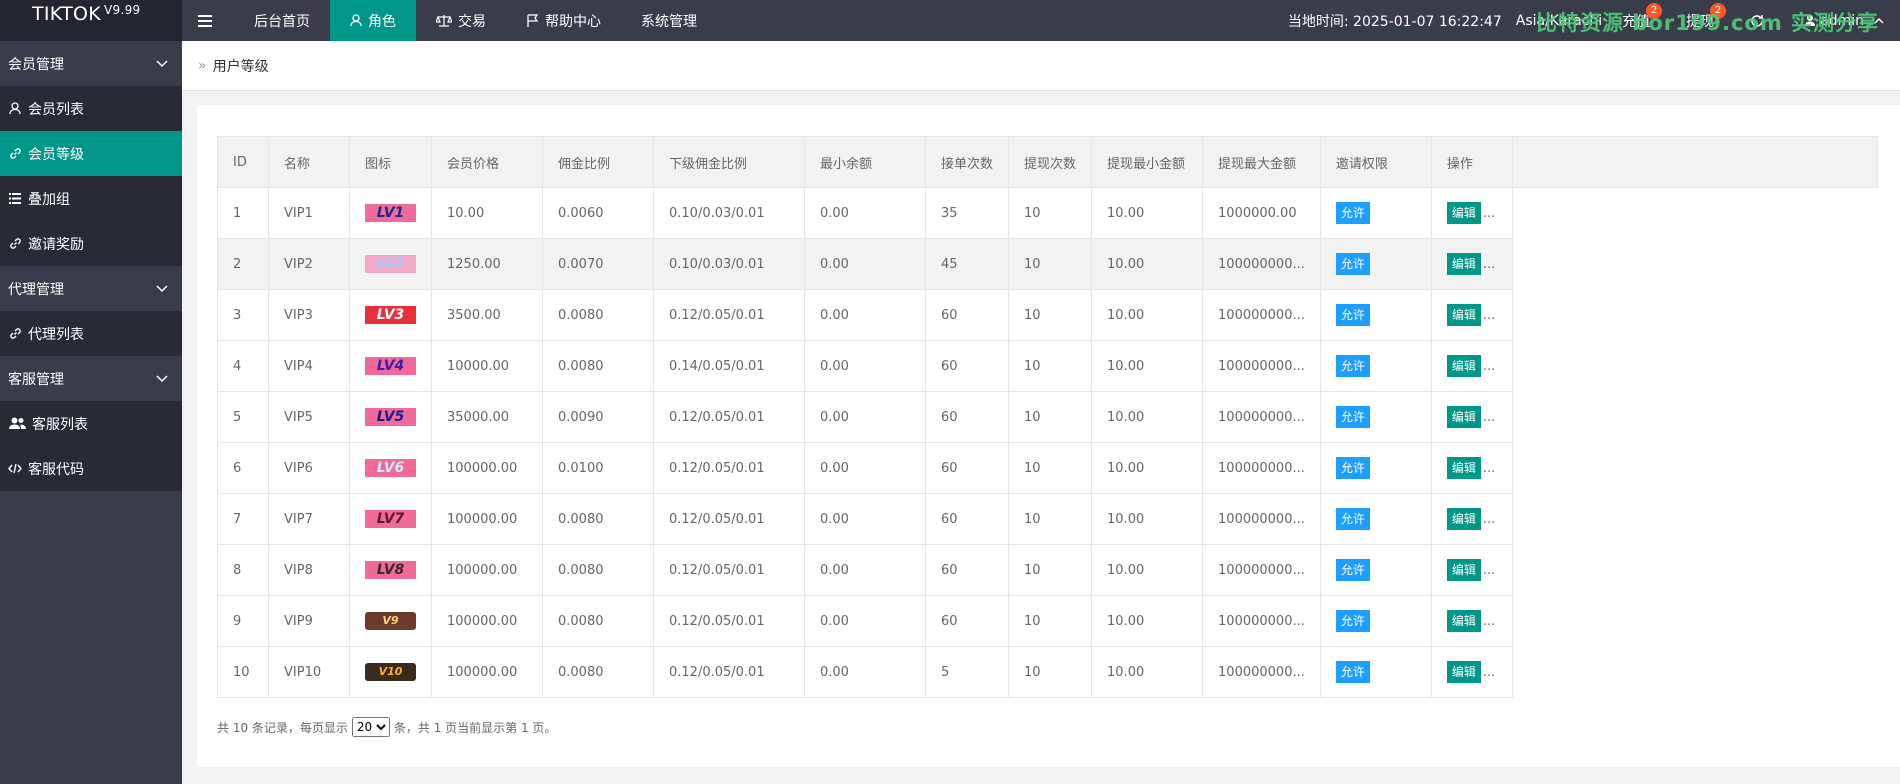  What do you see at coordinates (1261, 213) in the screenshot?
I see `cell-wd-max: 1000000.00` at bounding box center [1261, 213].